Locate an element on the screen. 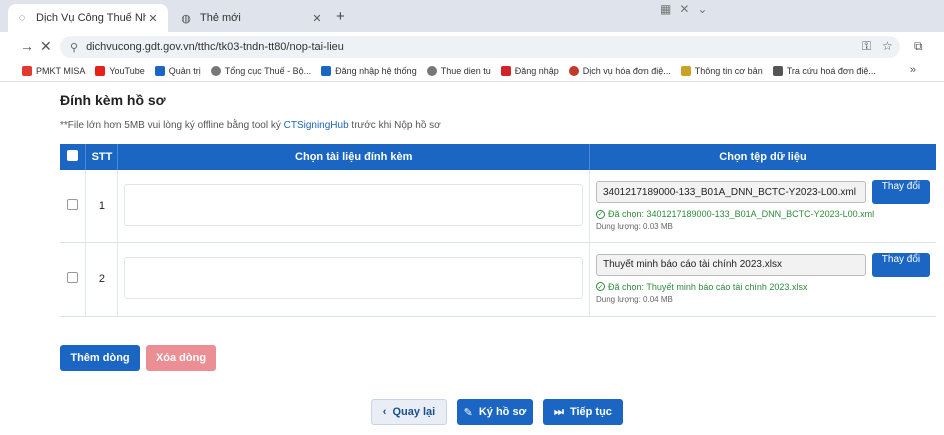  star-icon: ☆ is located at coordinates (887, 46).